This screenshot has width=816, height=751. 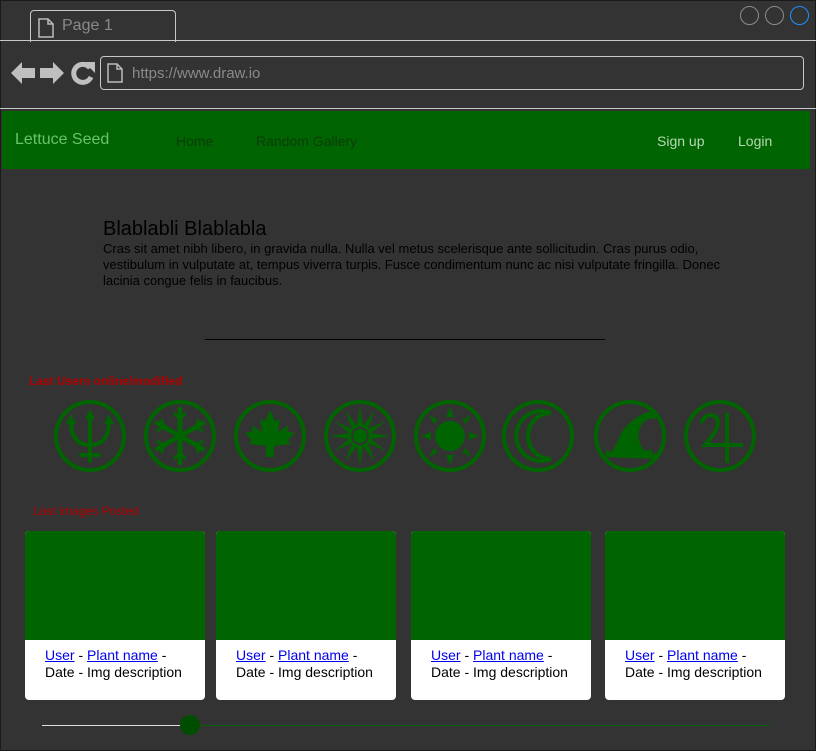 What do you see at coordinates (106, 381) in the screenshot?
I see `last-users-label: Last Users online/modified` at bounding box center [106, 381].